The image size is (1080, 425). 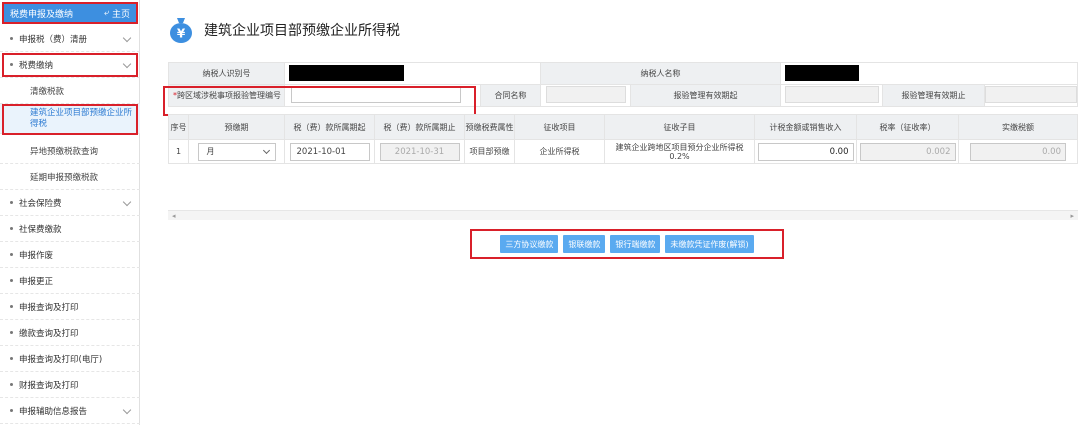 I want to click on sidebar-item-declaration-void: 申报作废, so click(x=70, y=255).